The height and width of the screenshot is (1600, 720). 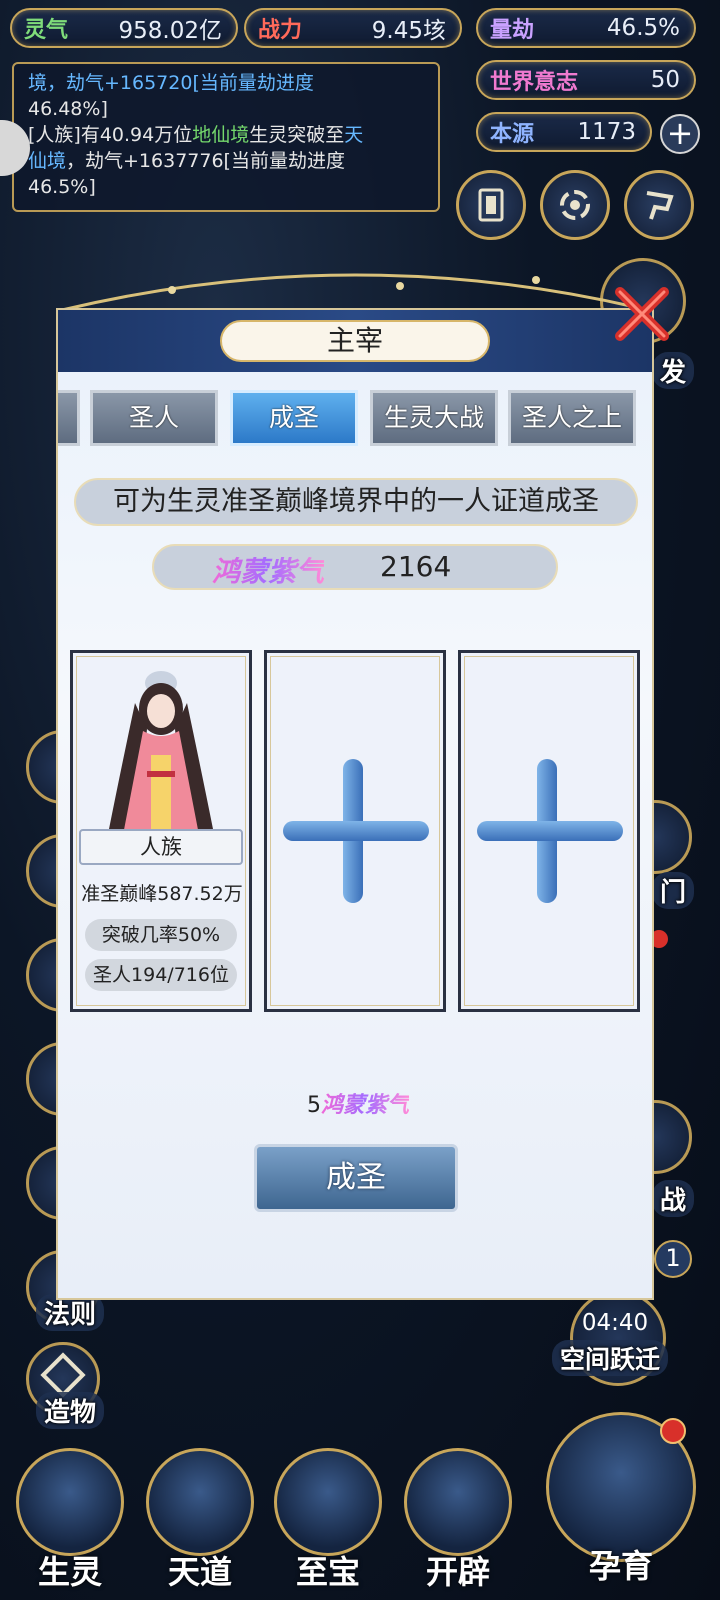 I want to click on hongmeng-currency: 鸿蒙紫气 2164, so click(x=355, y=567).